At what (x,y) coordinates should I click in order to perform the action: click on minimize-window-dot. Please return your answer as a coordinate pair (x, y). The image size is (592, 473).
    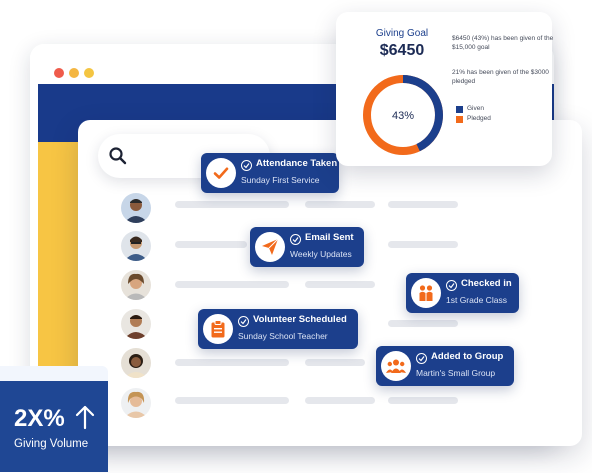
    Looking at the image, I should click on (74, 73).